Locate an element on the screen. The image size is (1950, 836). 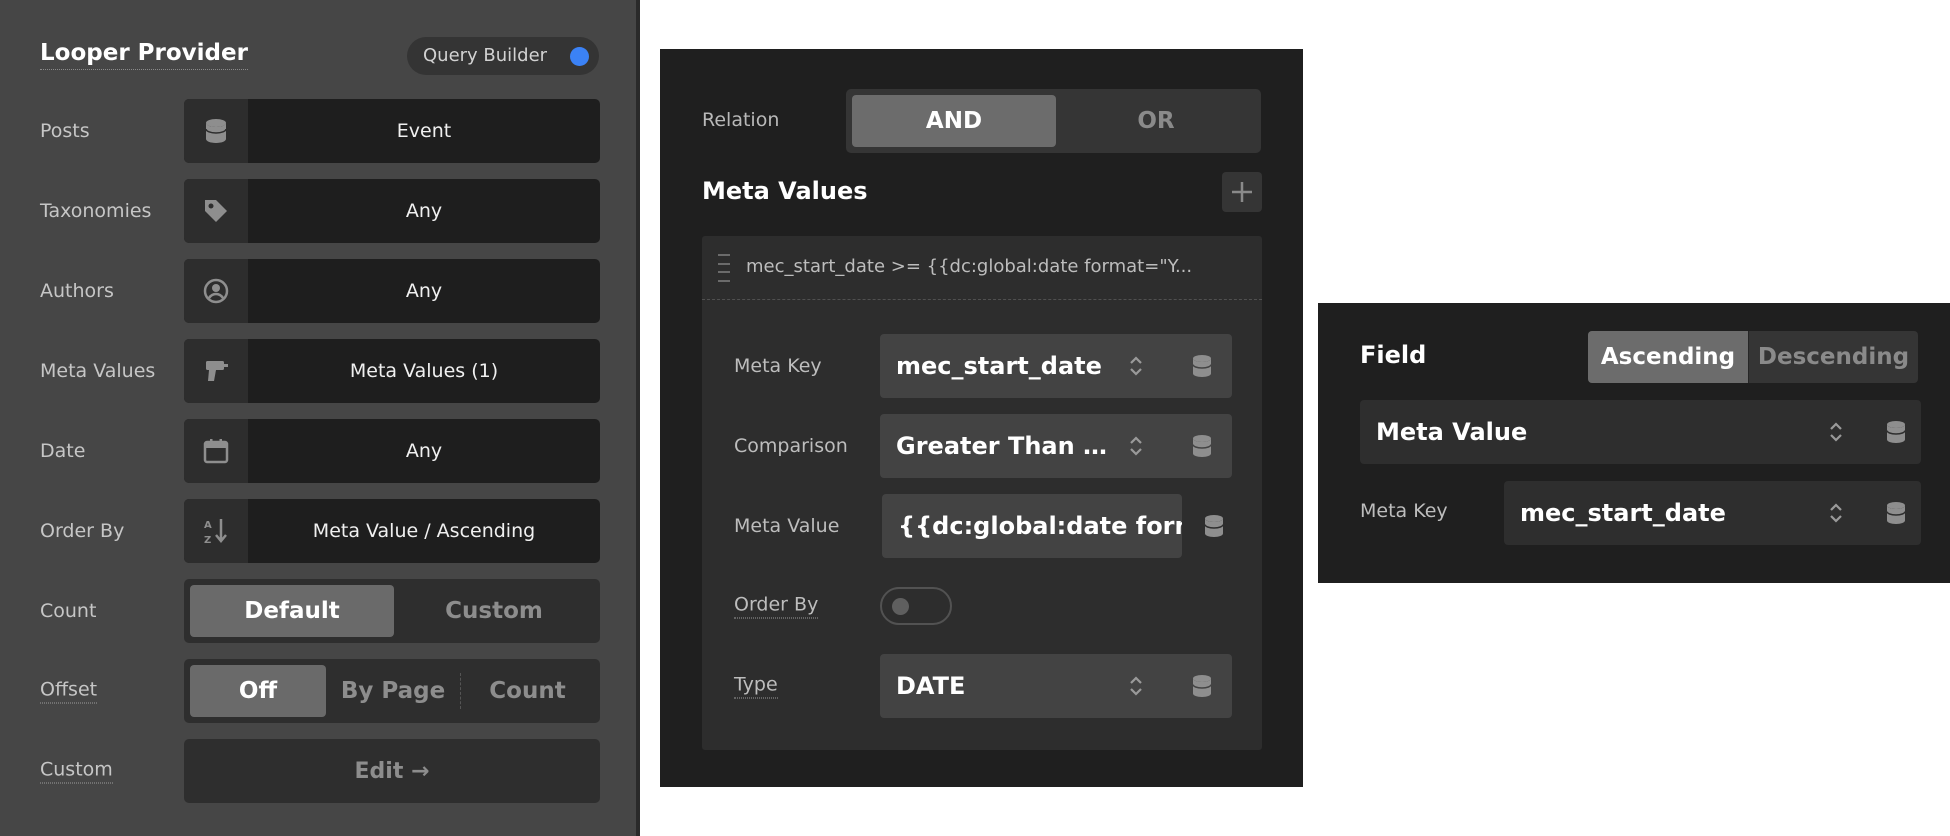
authors-select: Any is located at coordinates (392, 291).